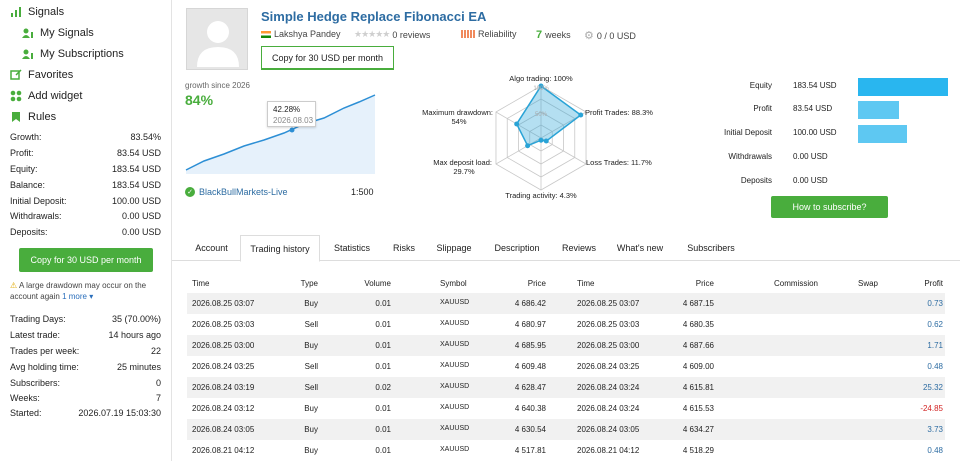  What do you see at coordinates (698, 366) in the screenshot?
I see `table-cell: 4 609.00` at bounding box center [698, 366].